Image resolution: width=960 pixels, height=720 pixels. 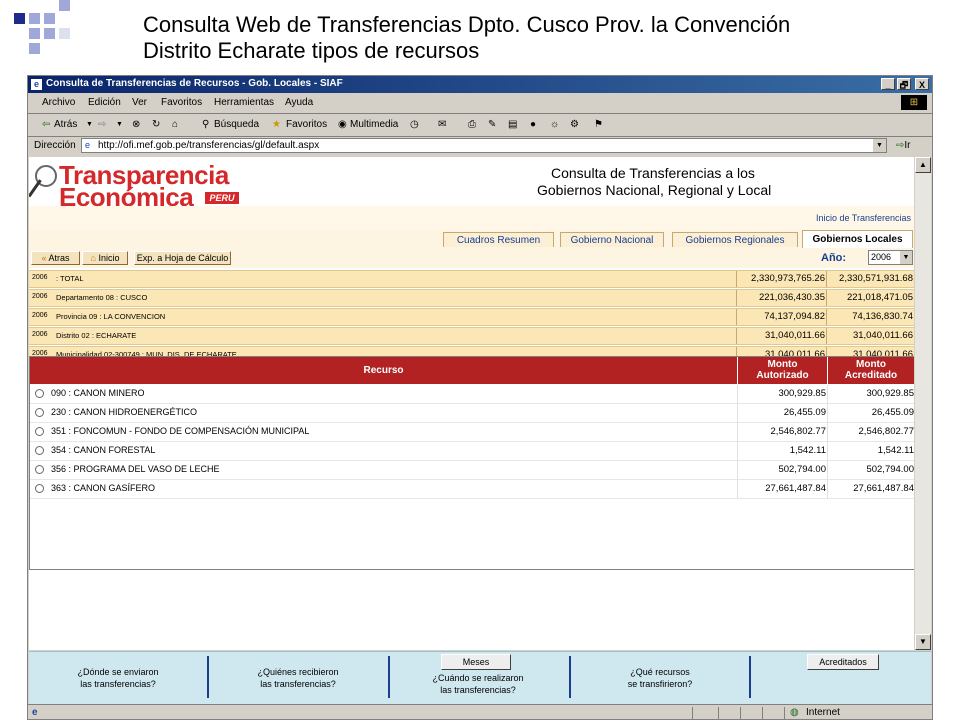 I want to click on summary-year: 2006, so click(x=40, y=334).